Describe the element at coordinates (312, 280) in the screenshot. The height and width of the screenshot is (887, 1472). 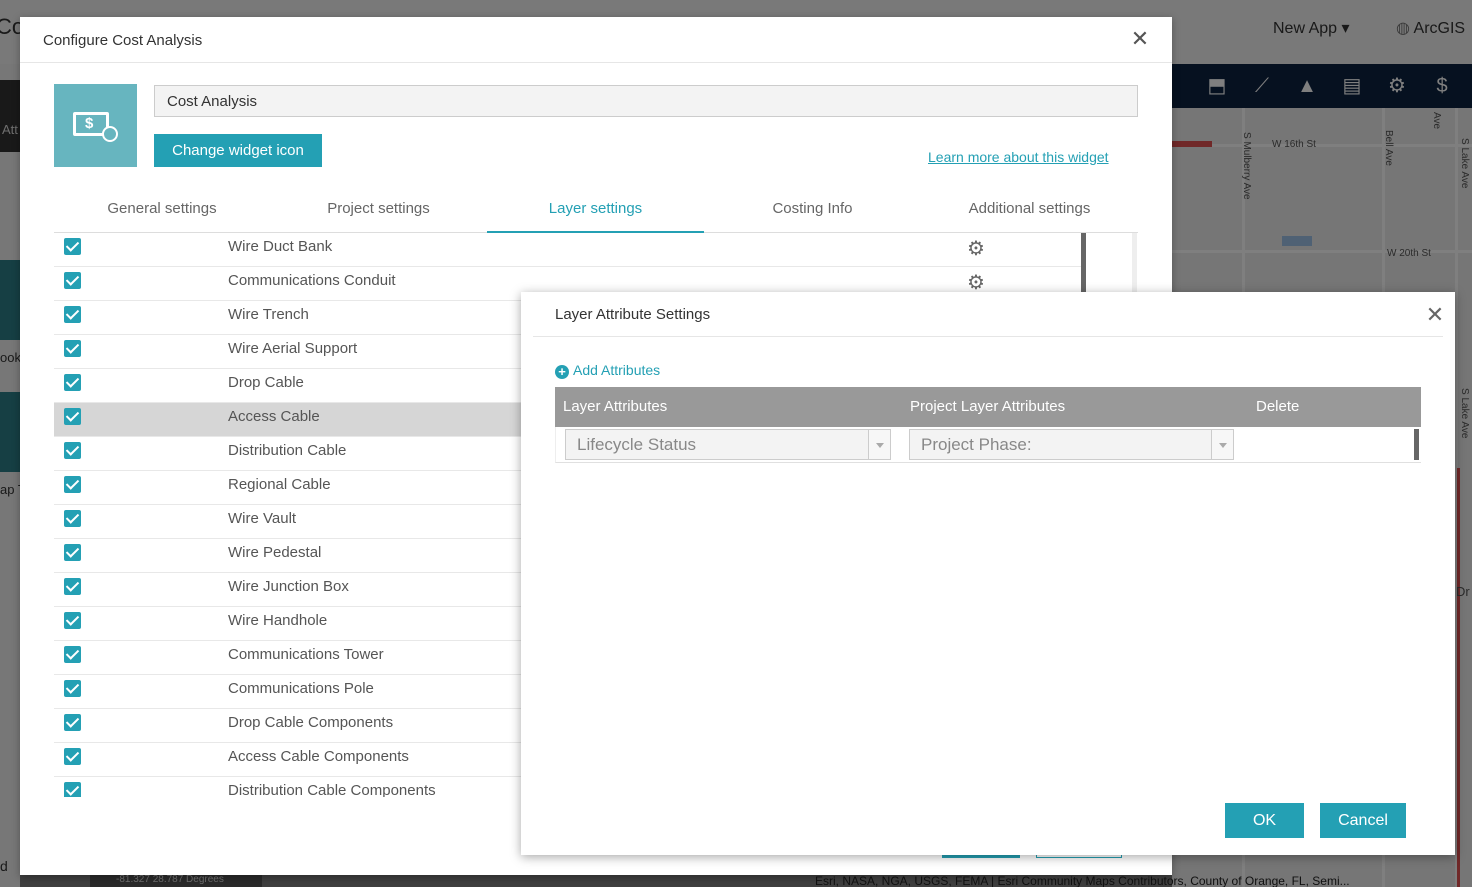
I see `layer-name: Communications Conduit` at that location.